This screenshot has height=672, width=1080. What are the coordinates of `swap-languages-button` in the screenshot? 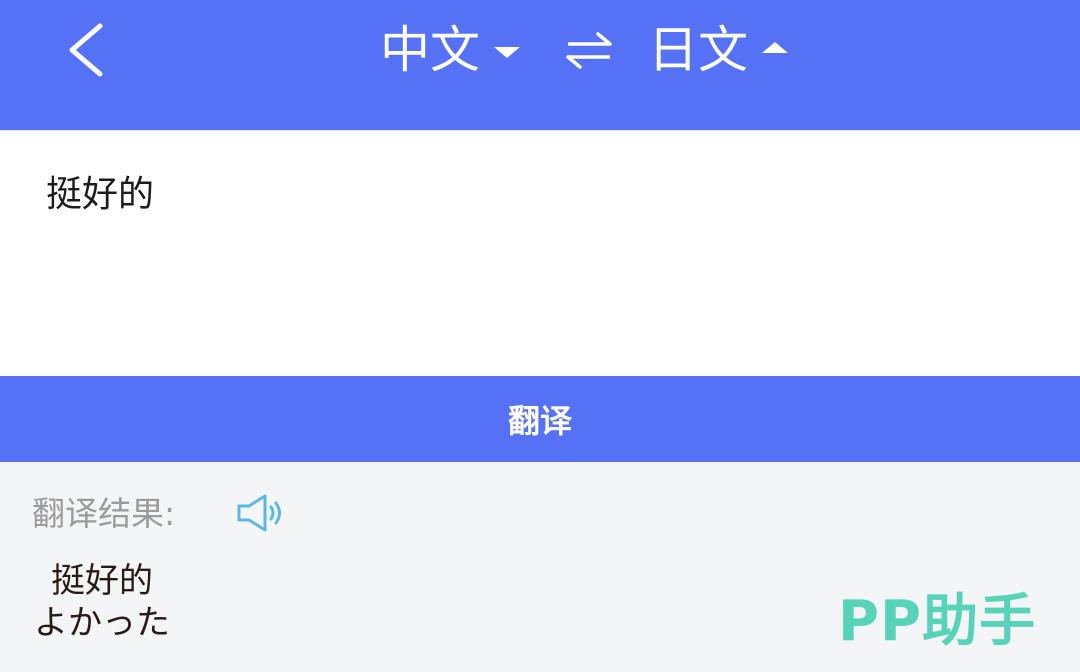 It's located at (589, 50).